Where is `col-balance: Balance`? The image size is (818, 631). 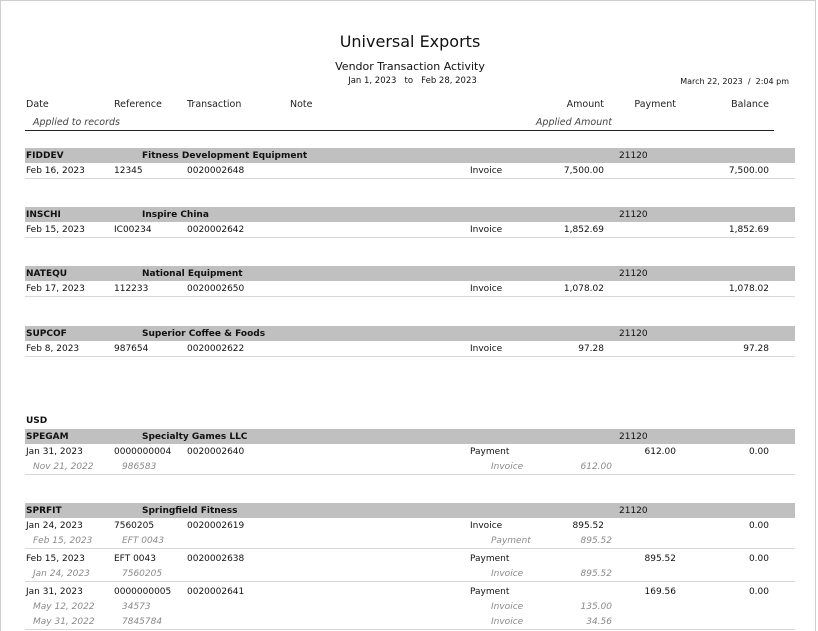
col-balance: Balance is located at coordinates (750, 104).